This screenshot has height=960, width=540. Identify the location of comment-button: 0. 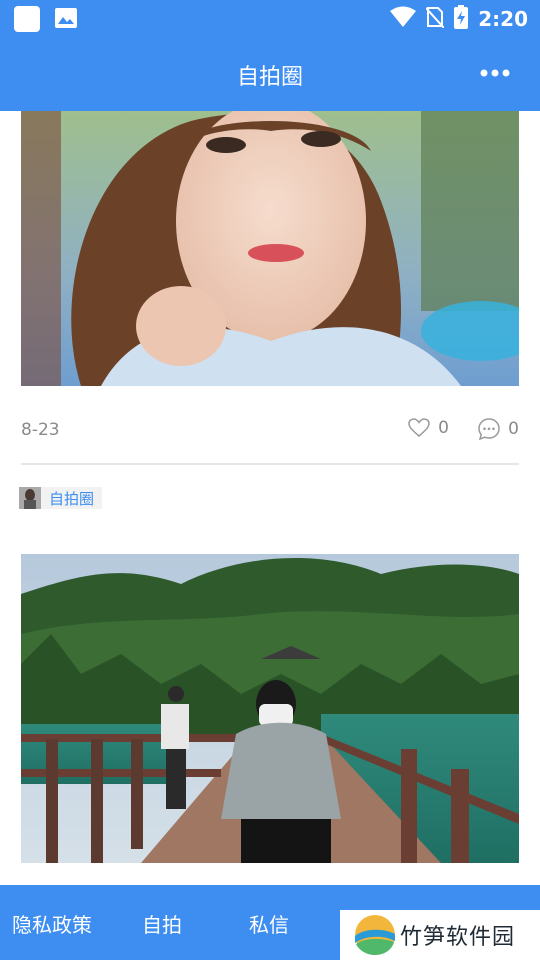
(498, 429).